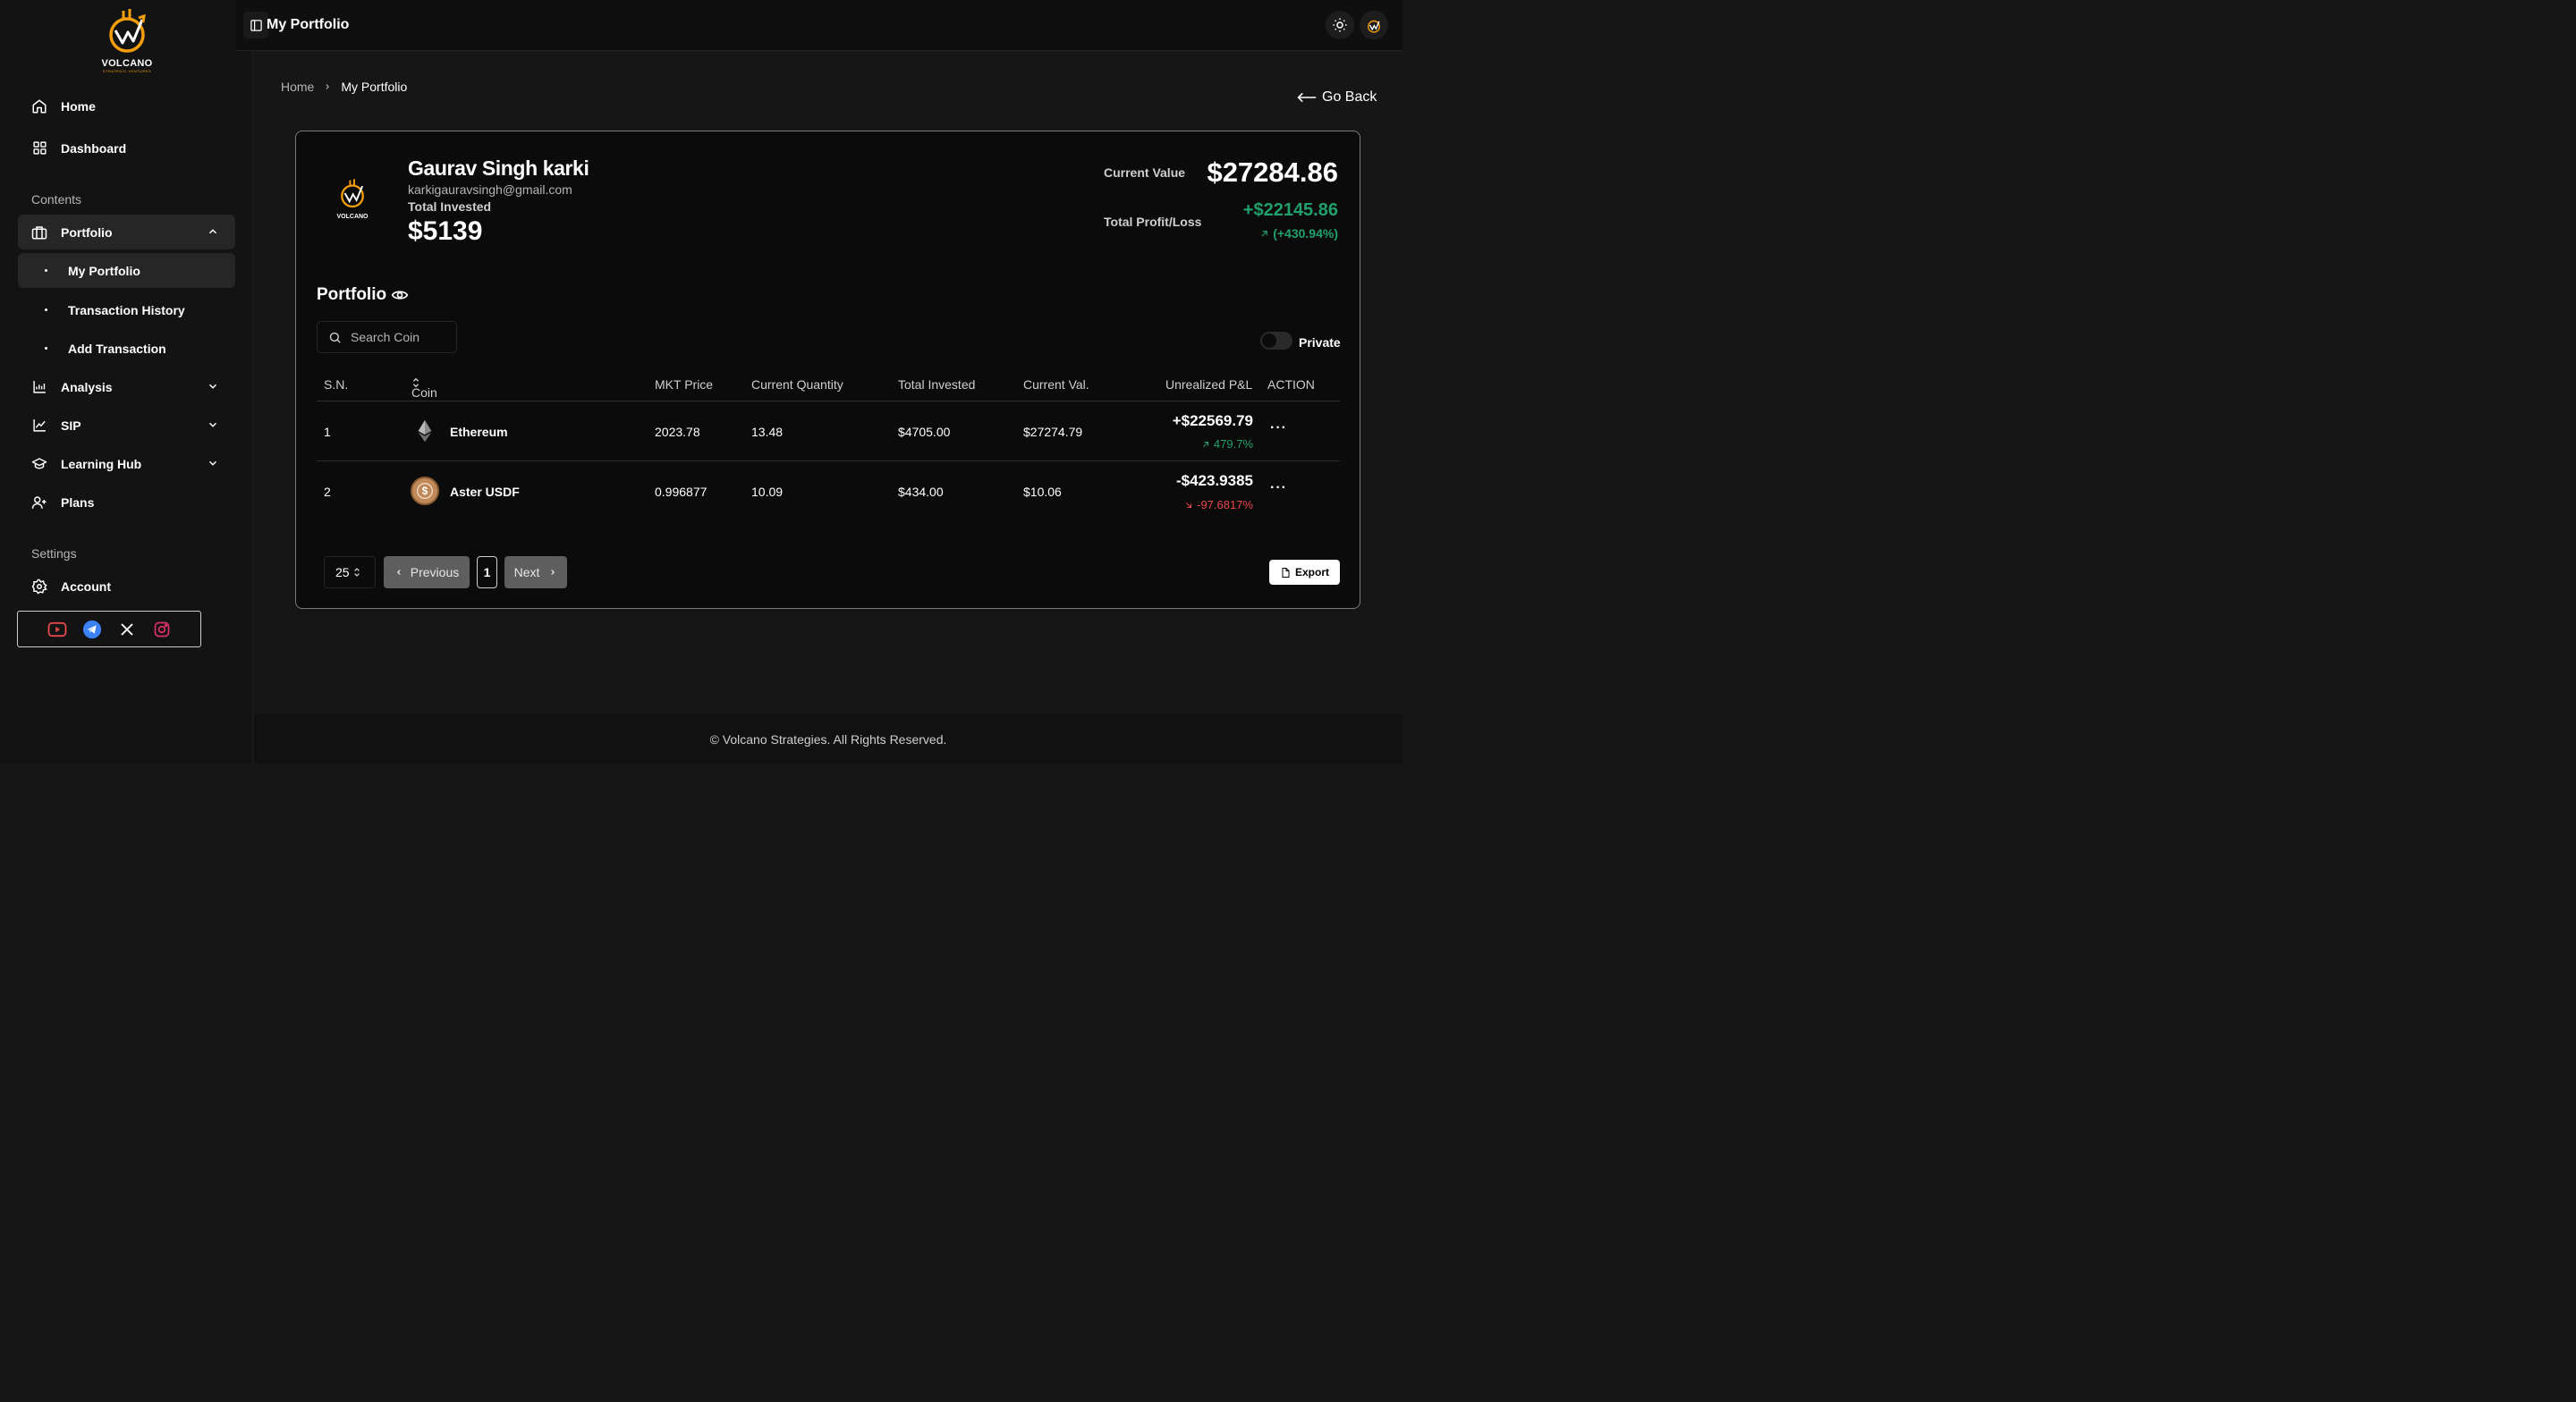 This screenshot has height=1402, width=2576. Describe the element at coordinates (297, 87) in the screenshot. I see `breadcrumb-home-link: Home` at that location.